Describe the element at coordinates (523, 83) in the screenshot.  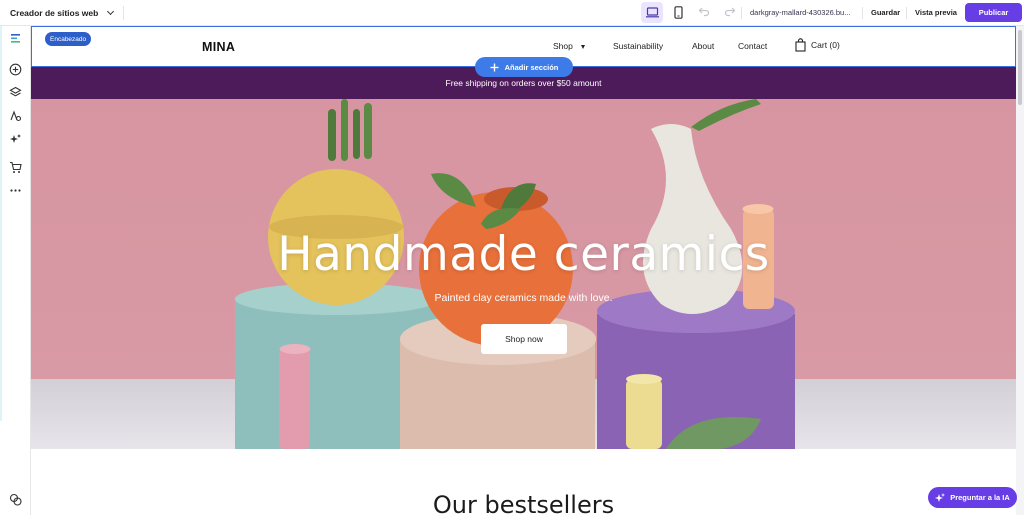
I see `announcement-text: Free shipping on orders over $50 amount` at that location.